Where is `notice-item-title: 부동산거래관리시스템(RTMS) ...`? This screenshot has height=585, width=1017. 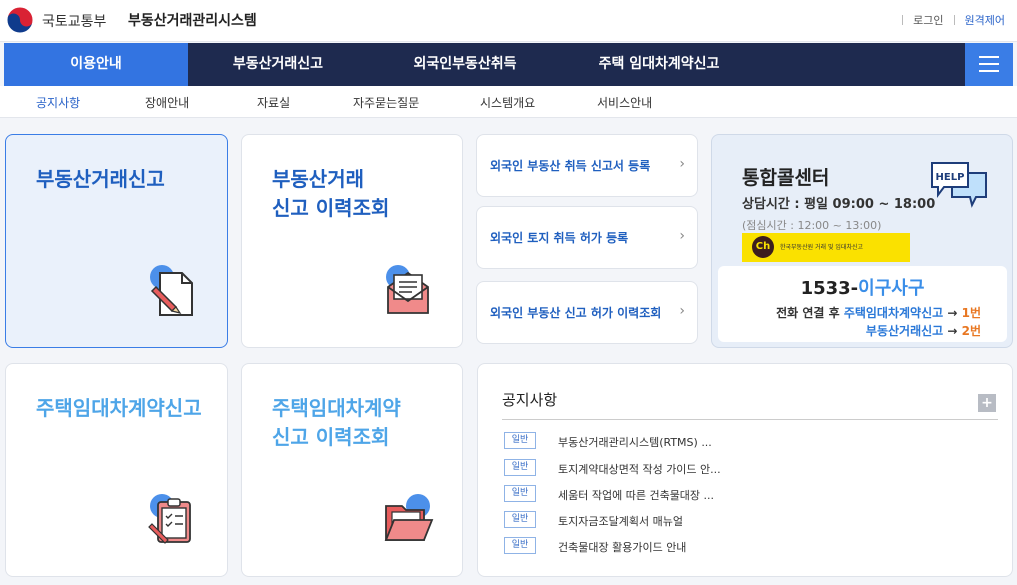
notice-item-title: 부동산거래관리시스템(RTMS) ... is located at coordinates (635, 442).